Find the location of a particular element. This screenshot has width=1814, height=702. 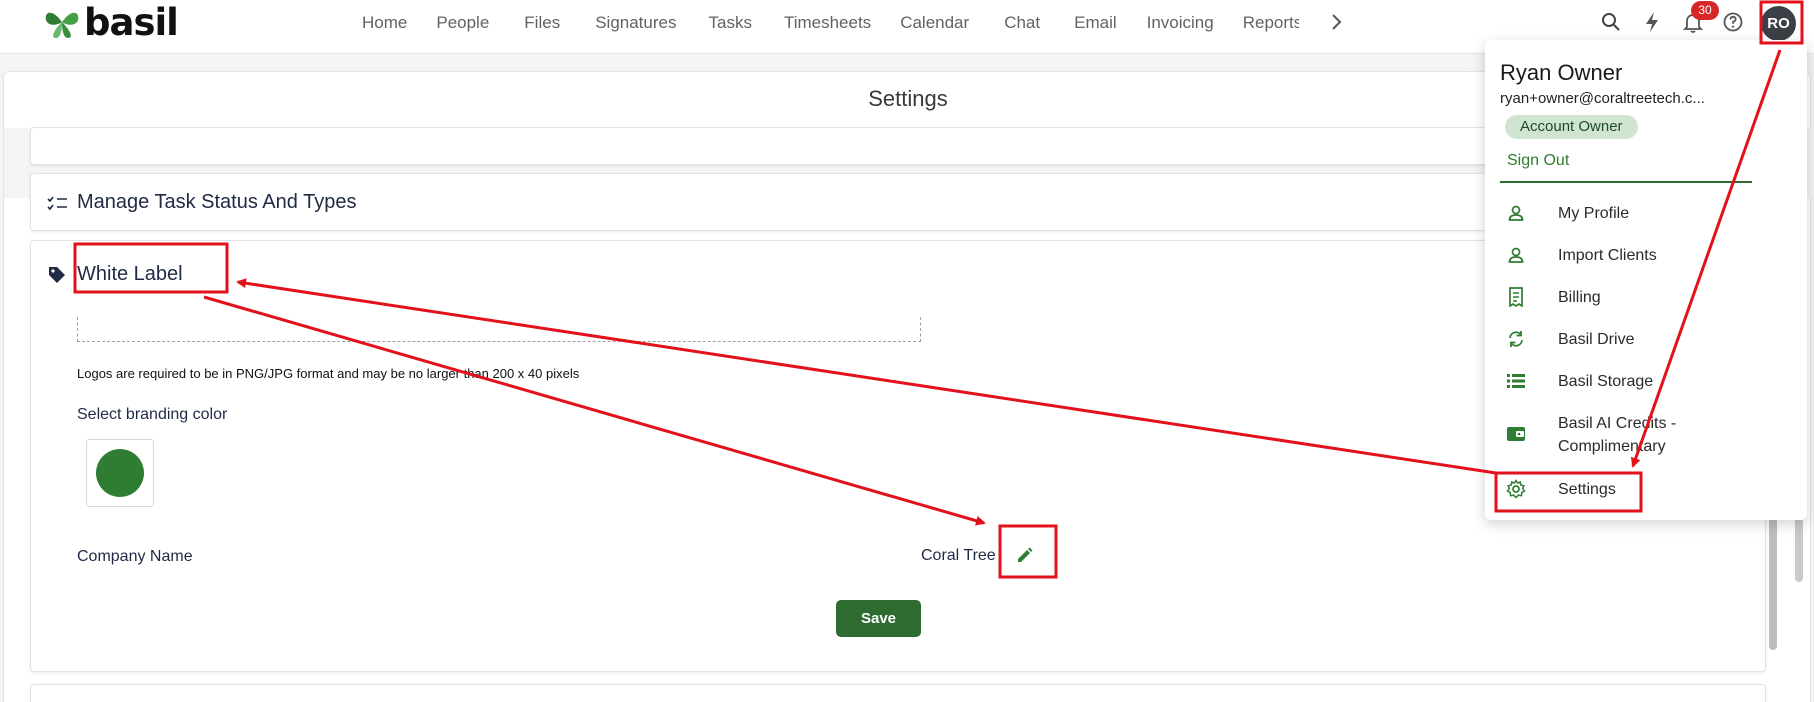

company-name-label: Company Name is located at coordinates (135, 556).